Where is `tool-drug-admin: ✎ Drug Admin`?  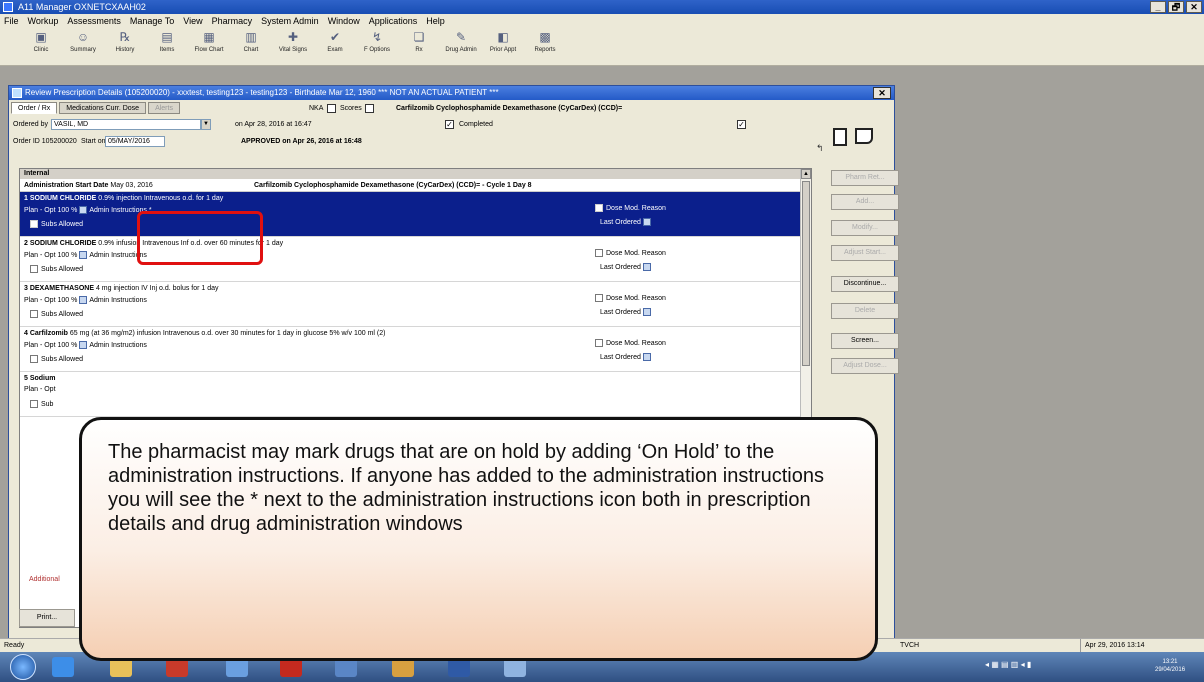
tool-drug-admin: ✎ Drug Admin is located at coordinates (461, 46).